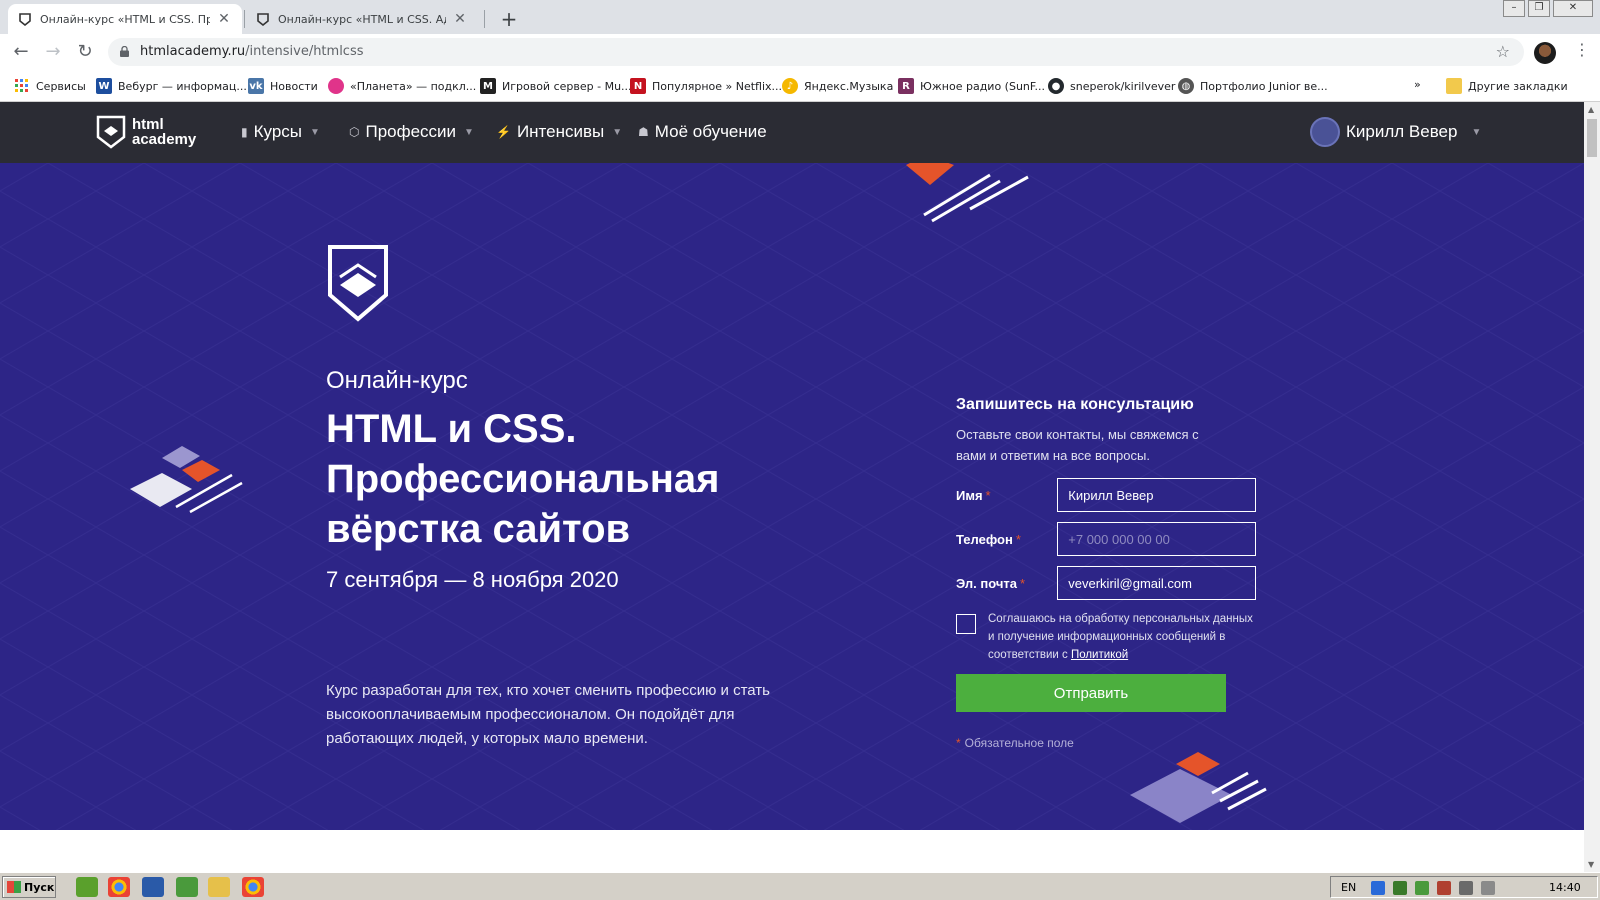 The width and height of the screenshot is (1600, 900). Describe the element at coordinates (509, 19) in the screenshot. I see `new-tab-button: +` at that location.